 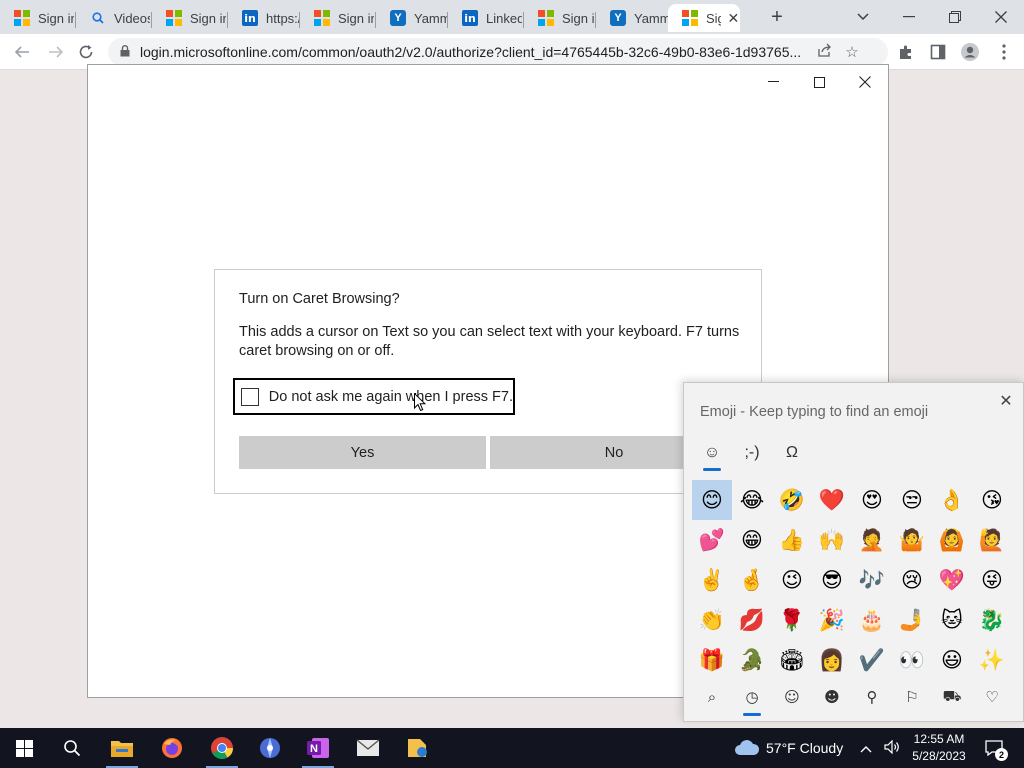 I want to click on emoji-category-travel-icon: ⛟, so click(x=952, y=697).